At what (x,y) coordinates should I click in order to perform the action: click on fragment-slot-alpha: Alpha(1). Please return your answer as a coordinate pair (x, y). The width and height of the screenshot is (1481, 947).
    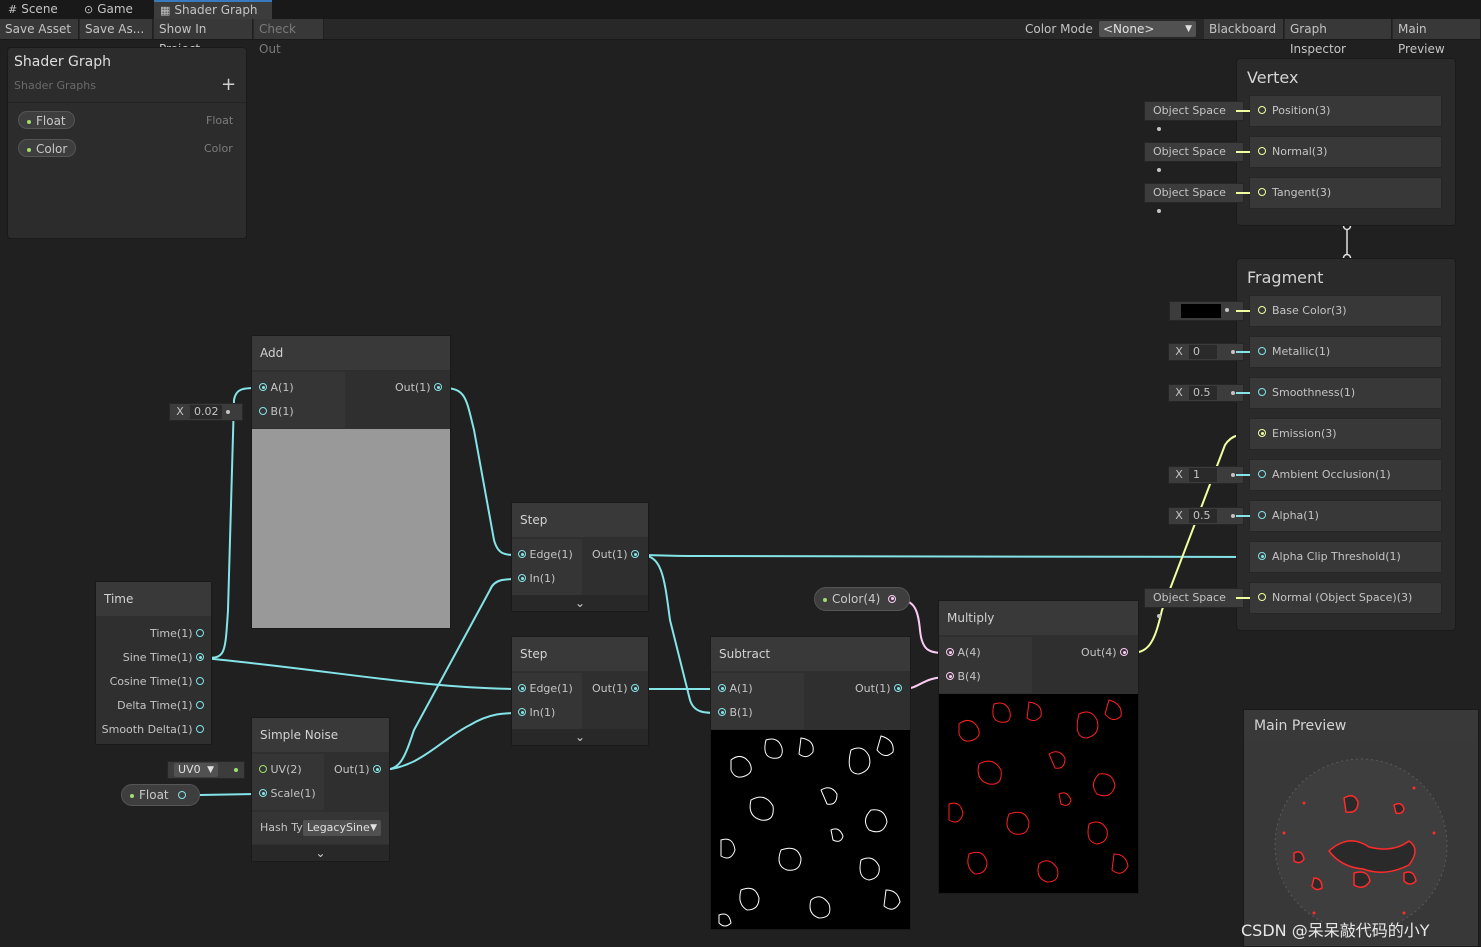
    Looking at the image, I should click on (1345, 516).